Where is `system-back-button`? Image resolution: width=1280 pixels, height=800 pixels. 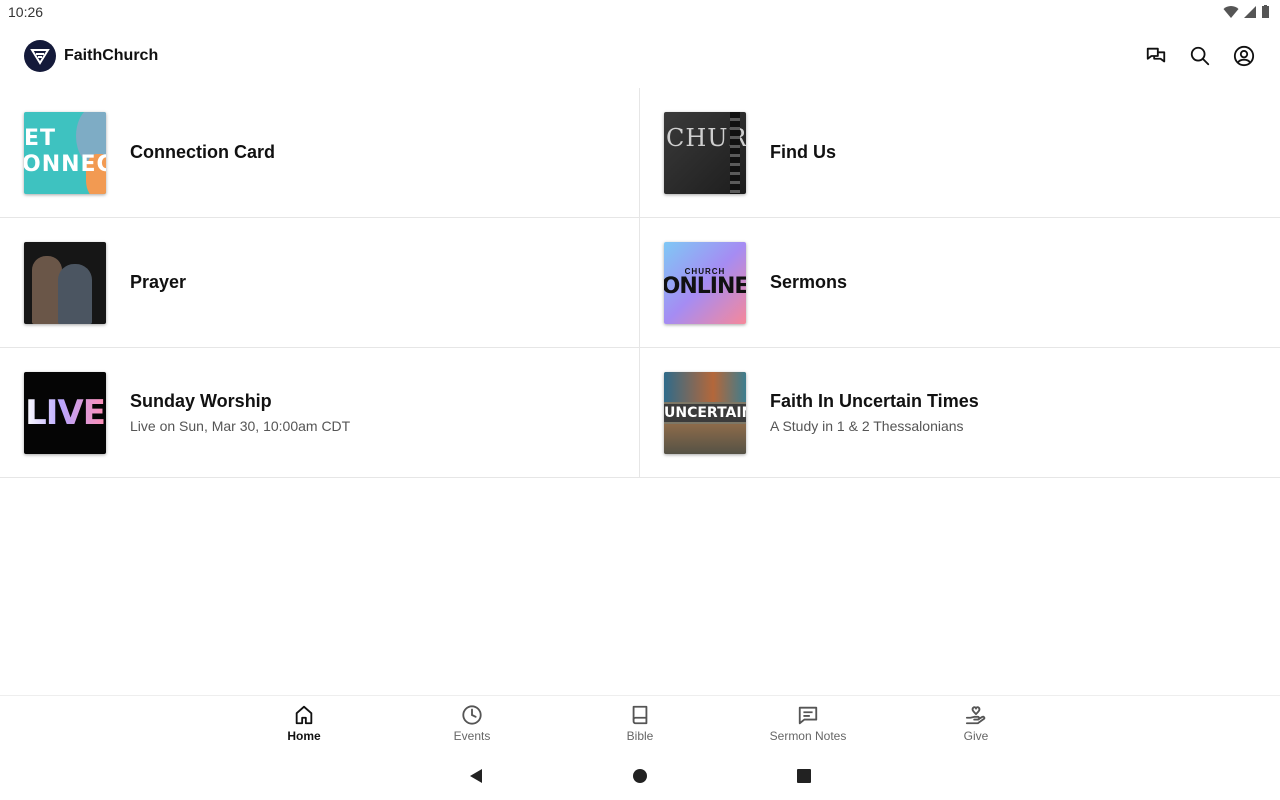 system-back-button is located at coordinates (476, 776).